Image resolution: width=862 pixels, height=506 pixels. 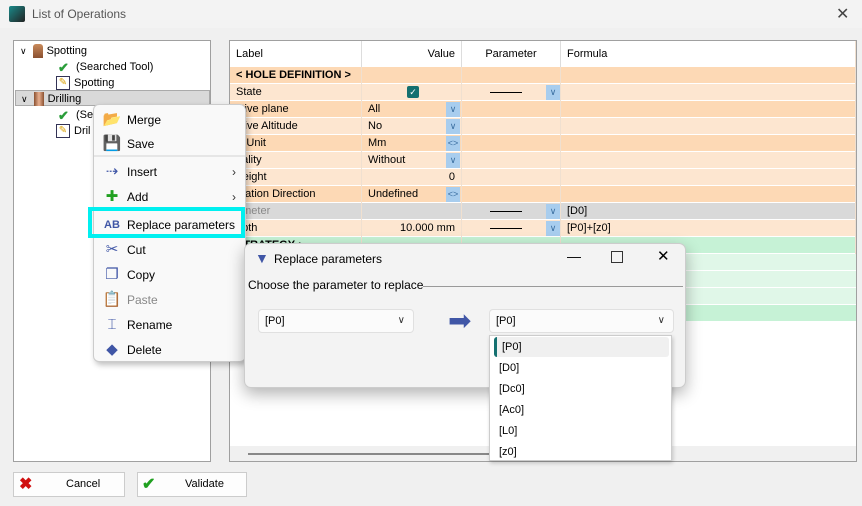 I want to click on menu-item-rename: ⌶ Rename, so click(x=170, y=325).